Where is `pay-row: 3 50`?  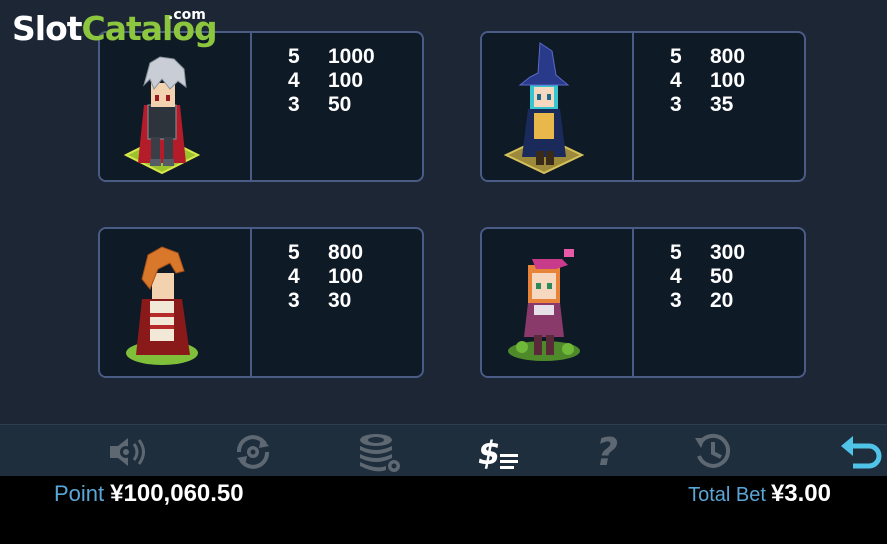 pay-row: 3 50 is located at coordinates (320, 104).